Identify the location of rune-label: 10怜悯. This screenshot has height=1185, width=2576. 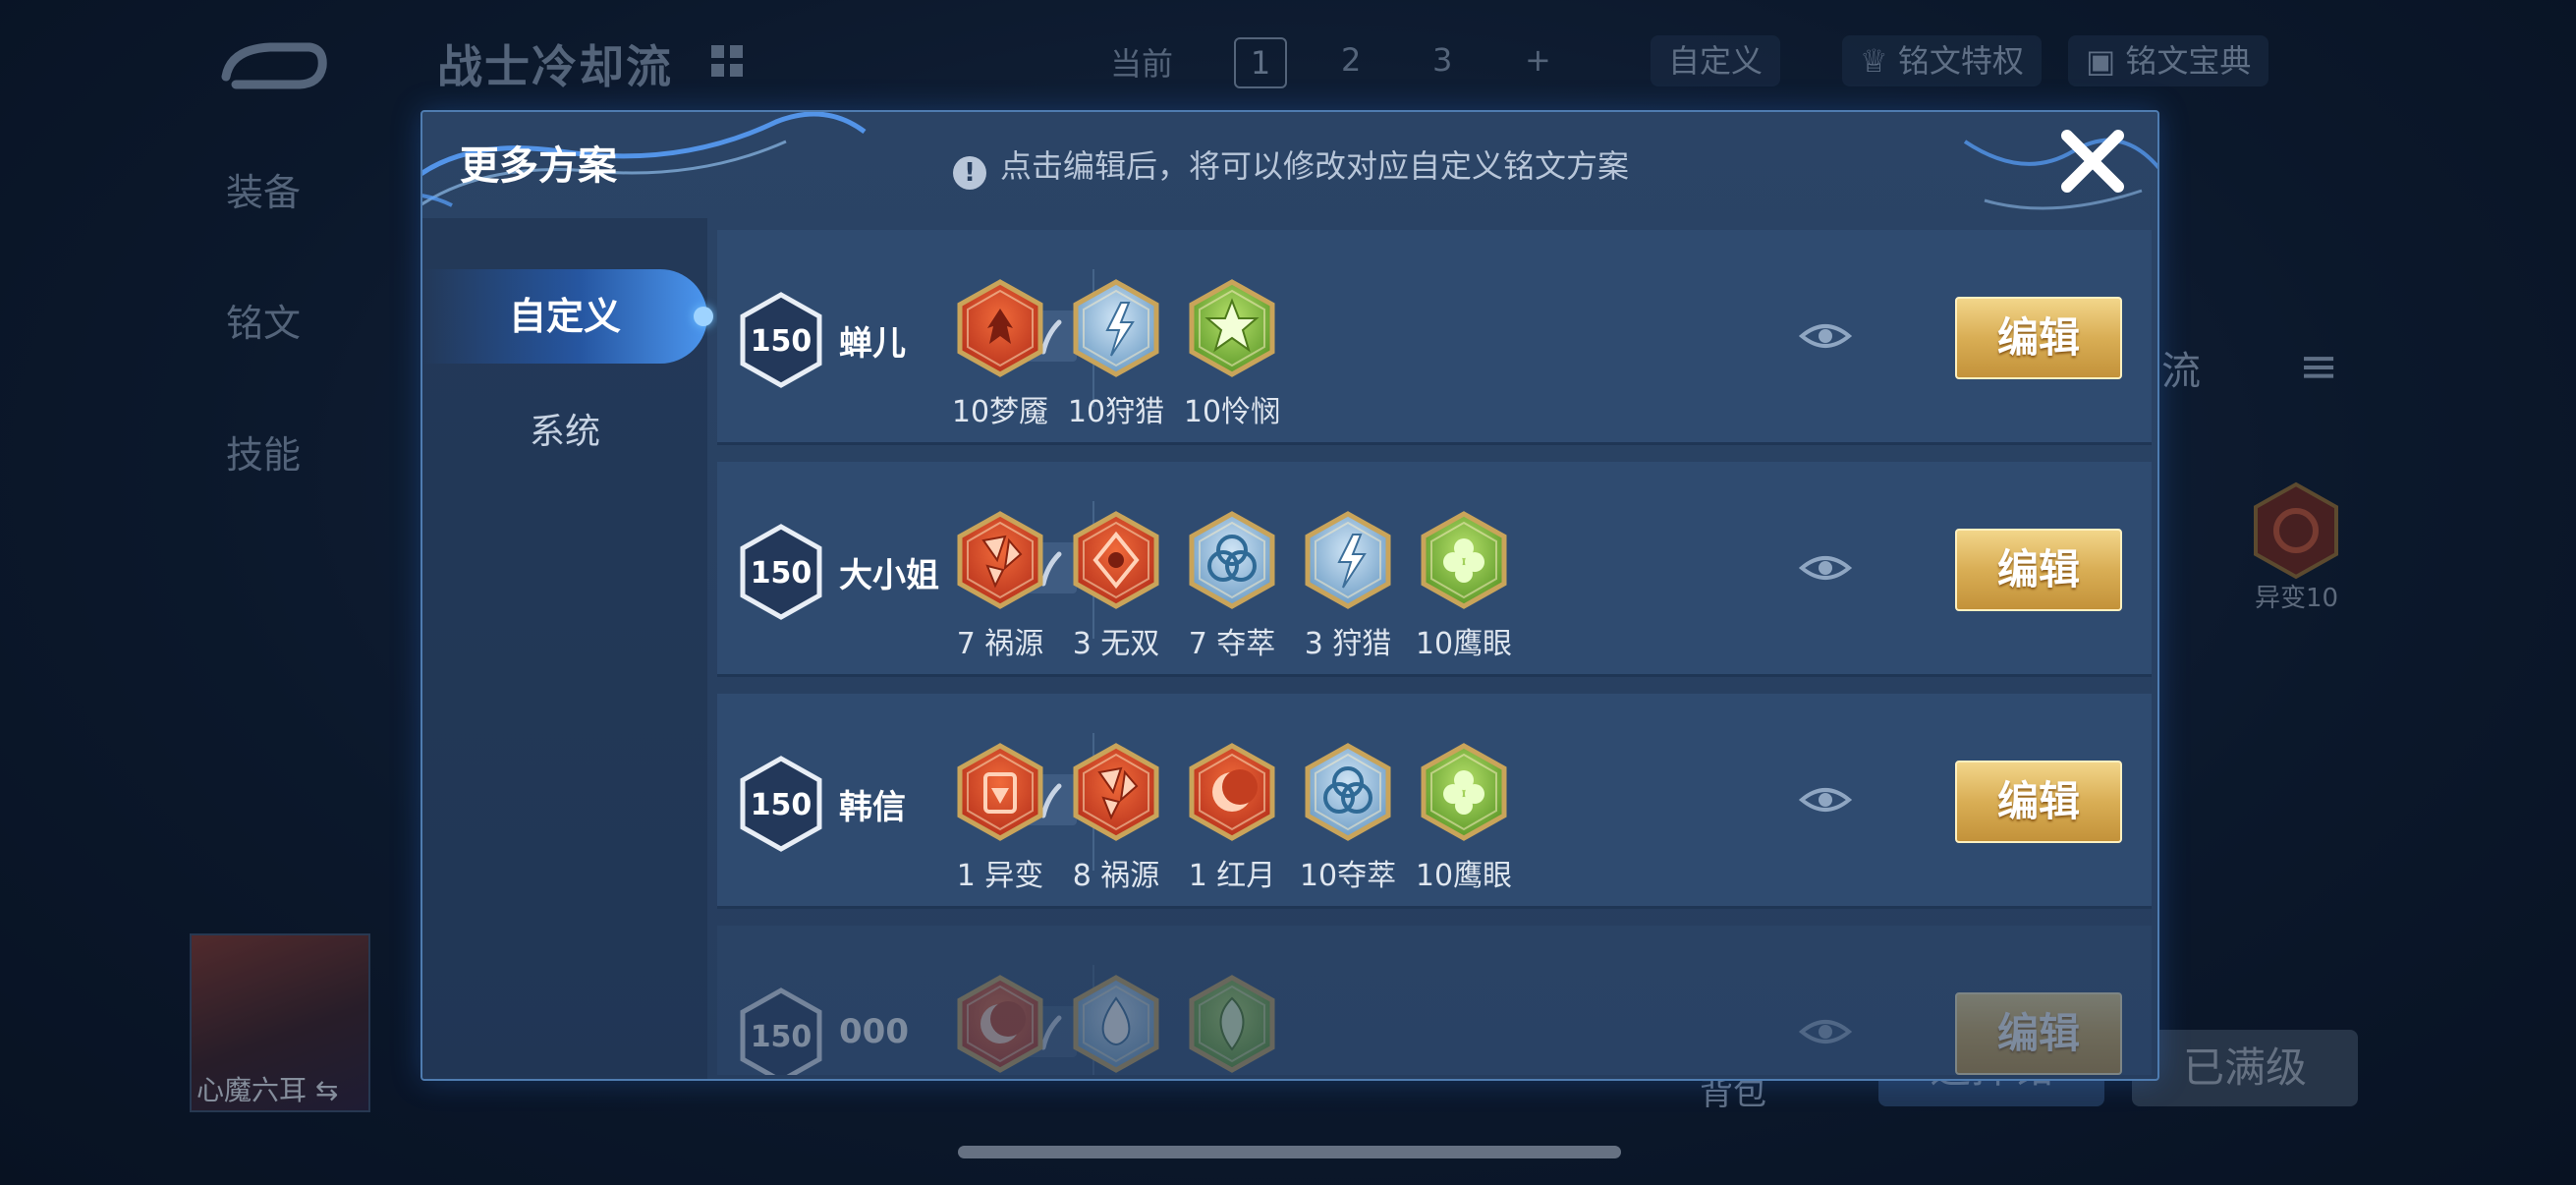
(1232, 412).